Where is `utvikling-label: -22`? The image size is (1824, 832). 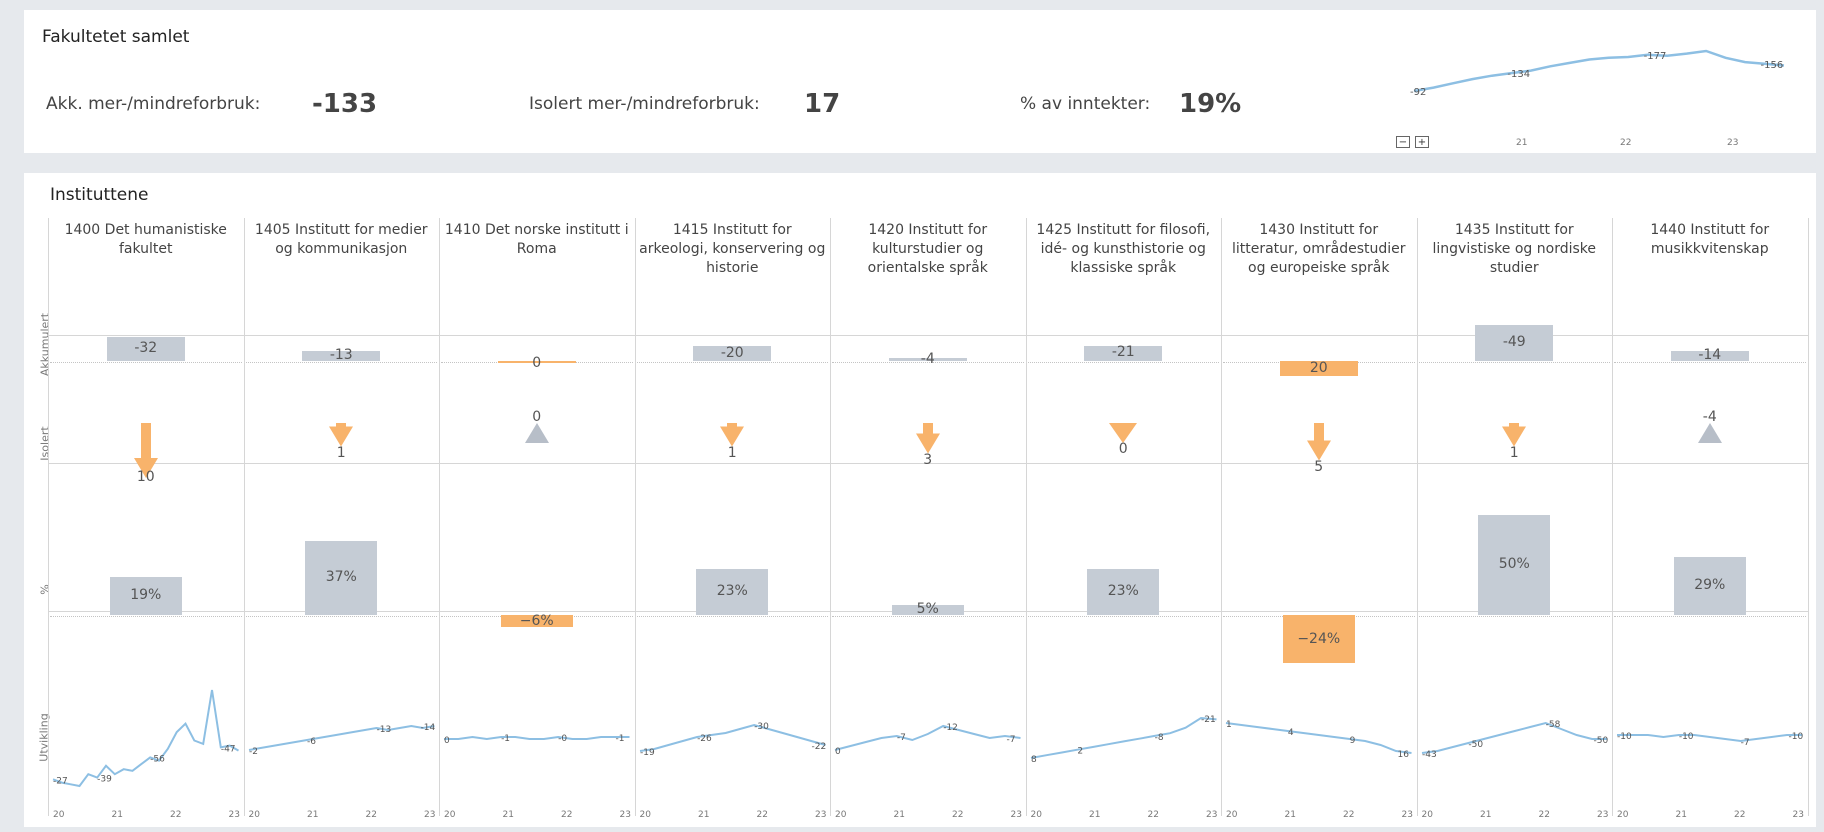 utvikling-label: -22 is located at coordinates (818, 747).